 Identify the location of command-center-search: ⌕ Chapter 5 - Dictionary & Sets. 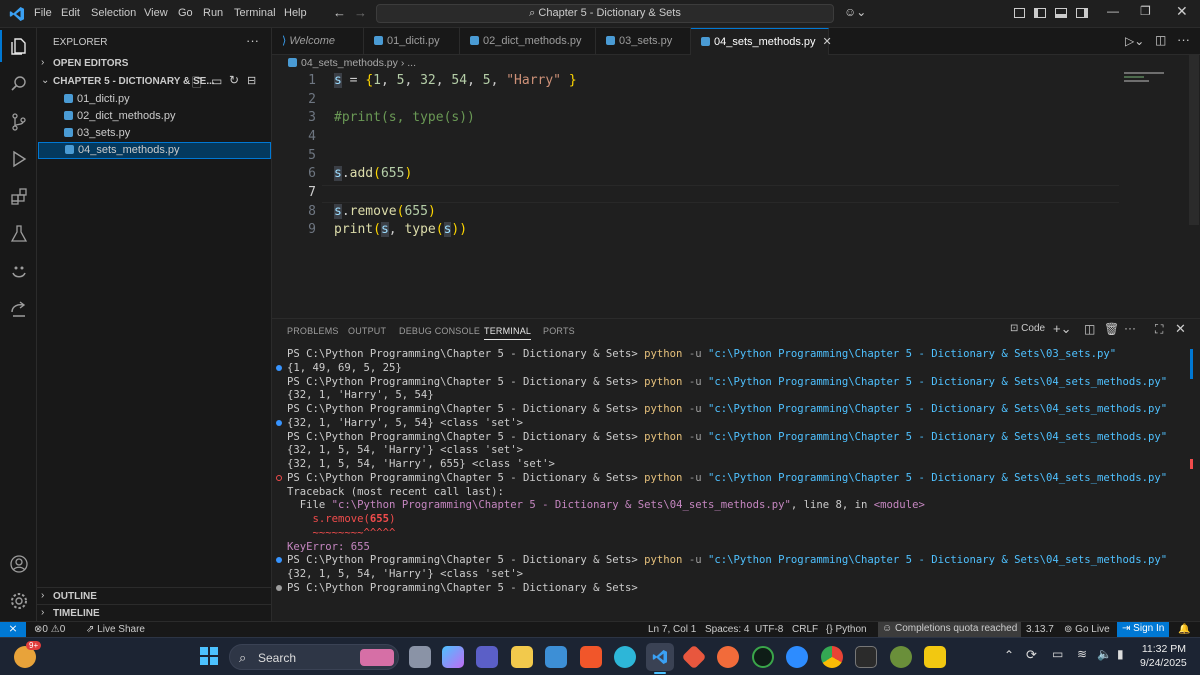
(605, 13).